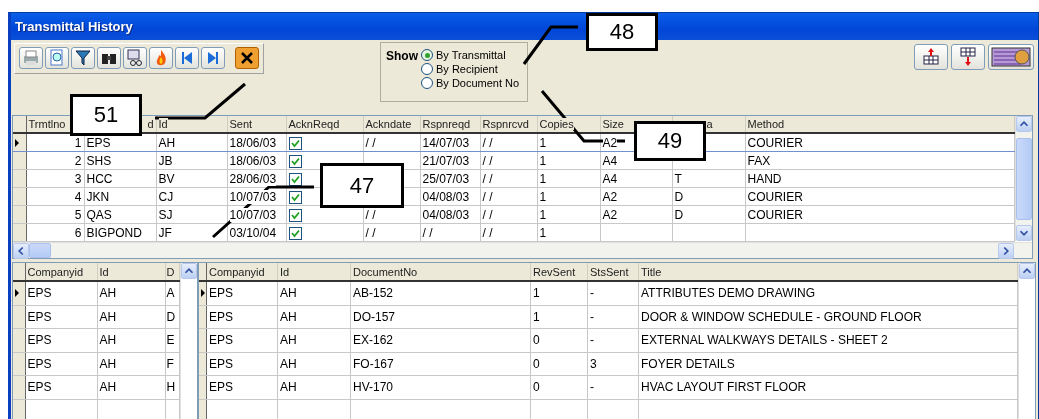  Describe the element at coordinates (679, 214) in the screenshot. I see `table-cell: D` at that location.